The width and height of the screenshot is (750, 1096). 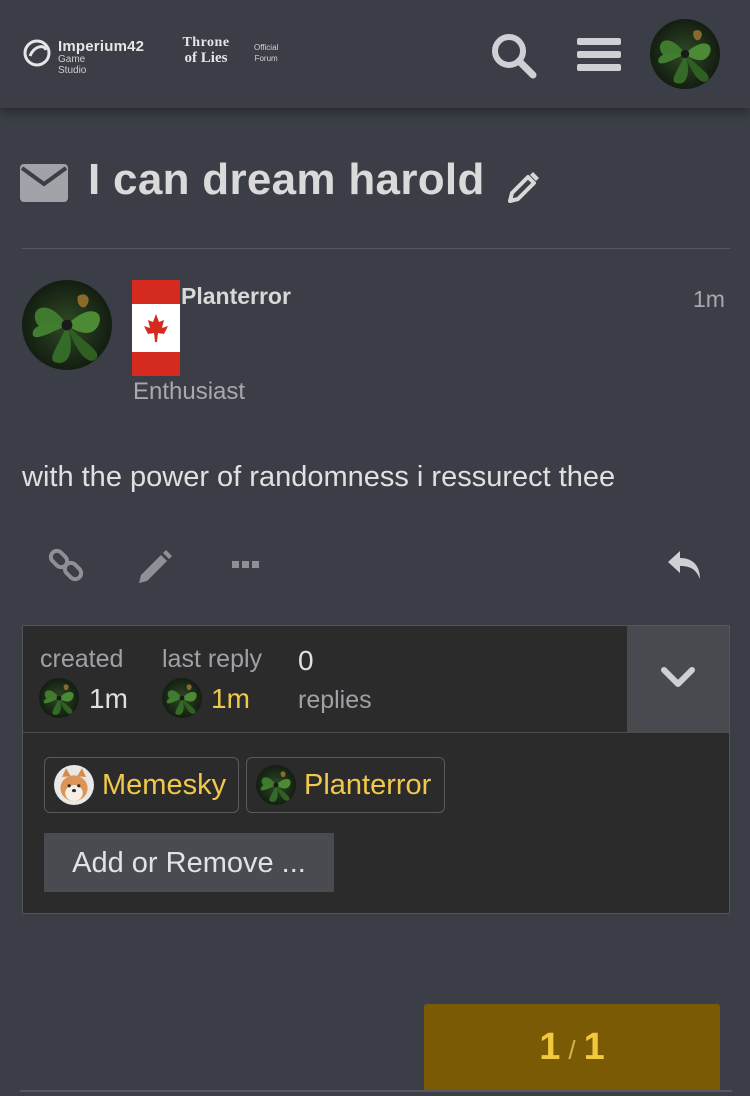 What do you see at coordinates (600, 55) in the screenshot?
I see `hamburger-menu-icon` at bounding box center [600, 55].